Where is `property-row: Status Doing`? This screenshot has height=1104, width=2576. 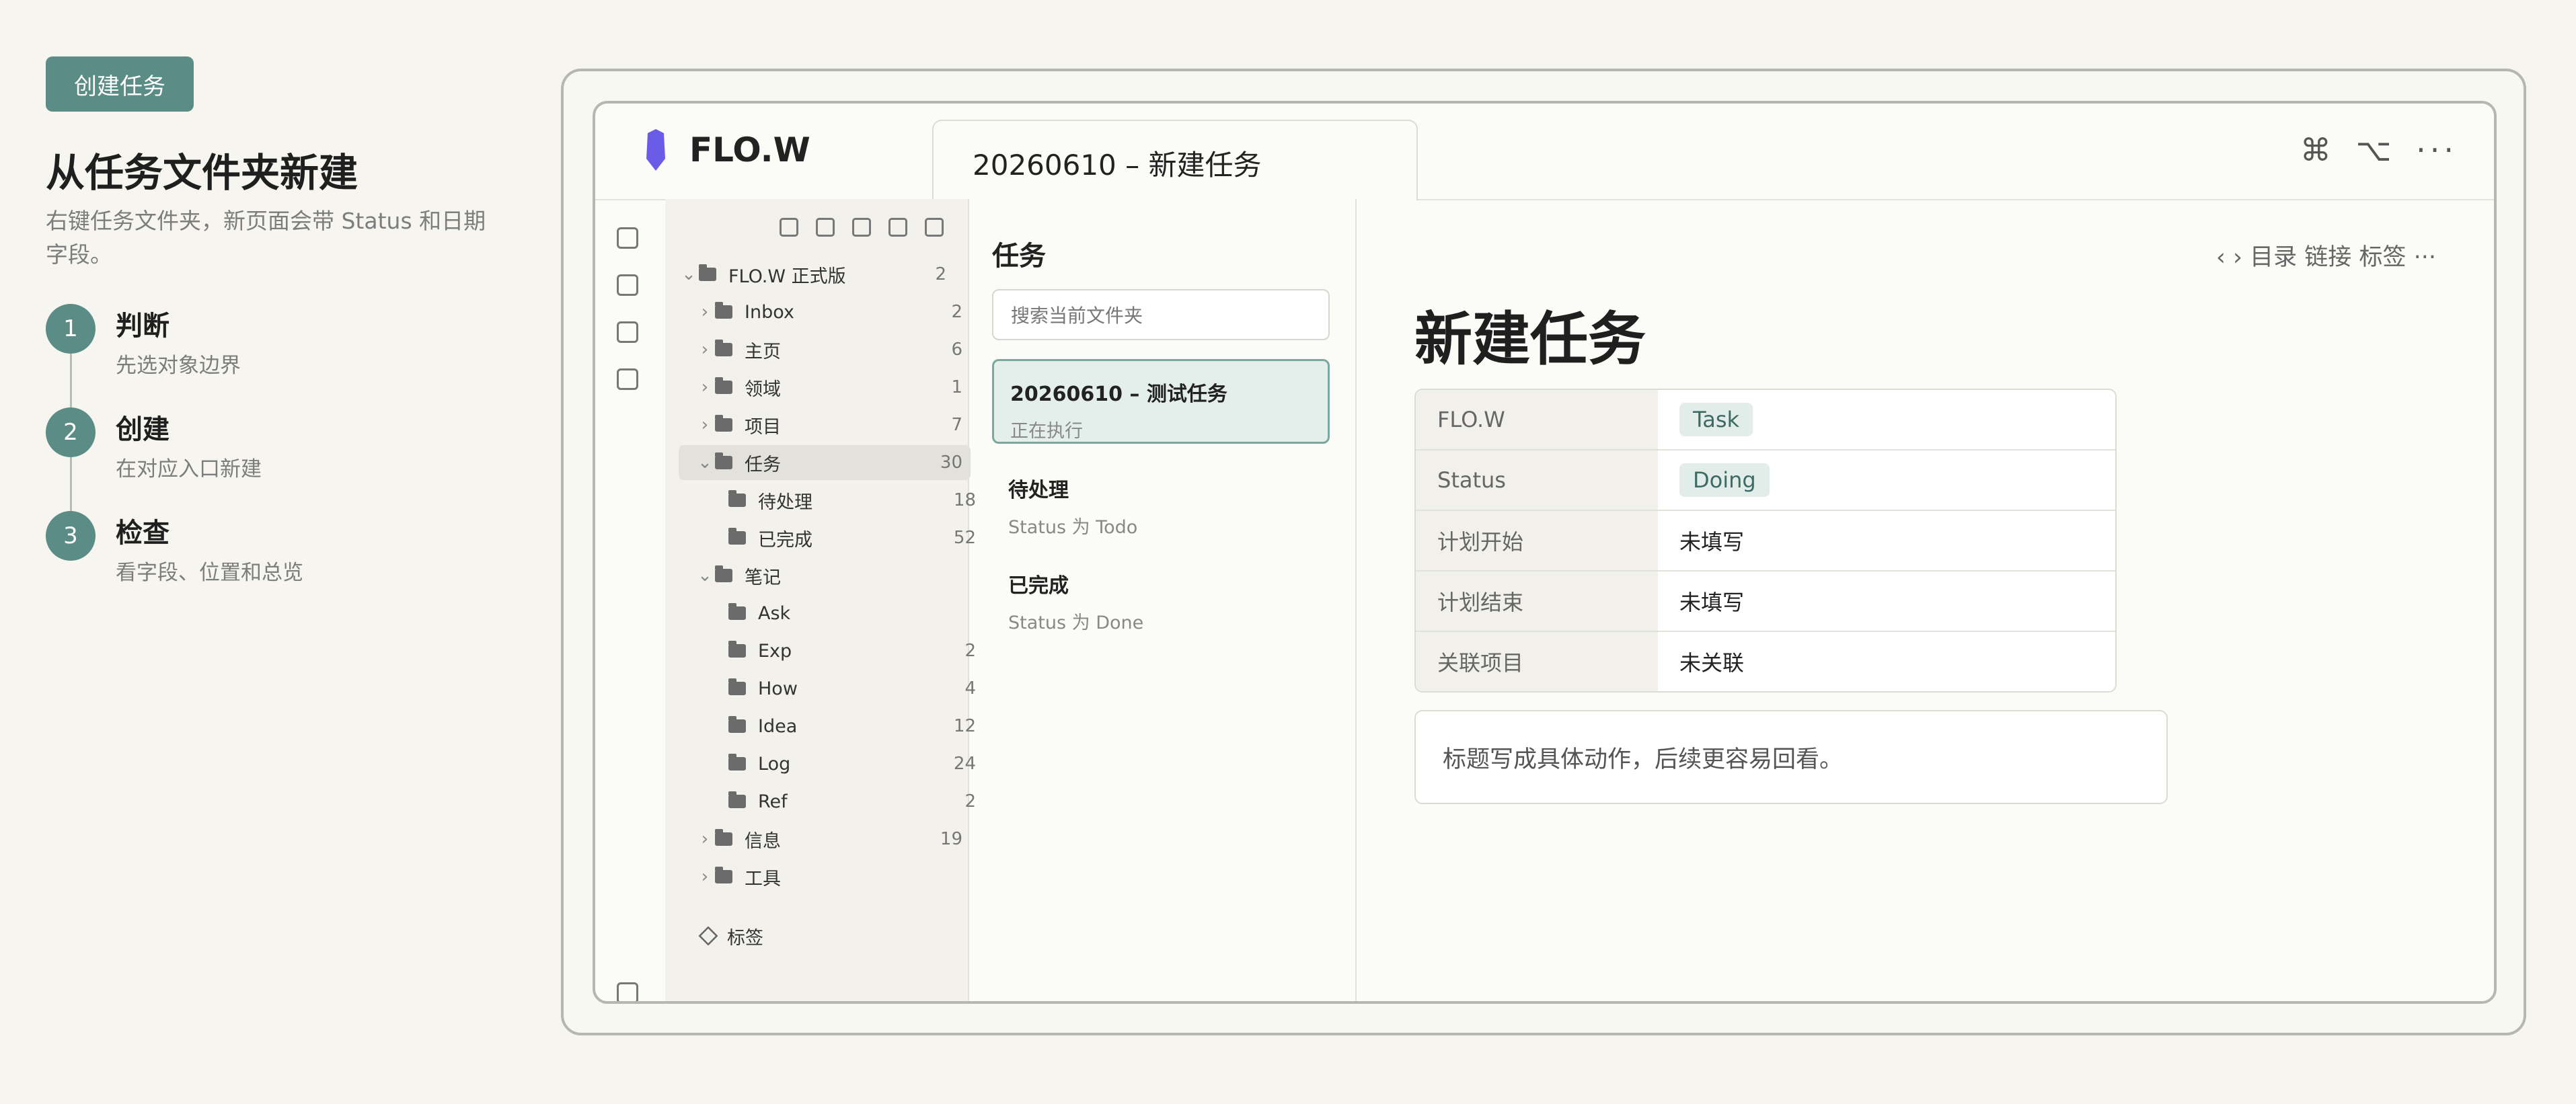 property-row: Status Doing is located at coordinates (1765, 479).